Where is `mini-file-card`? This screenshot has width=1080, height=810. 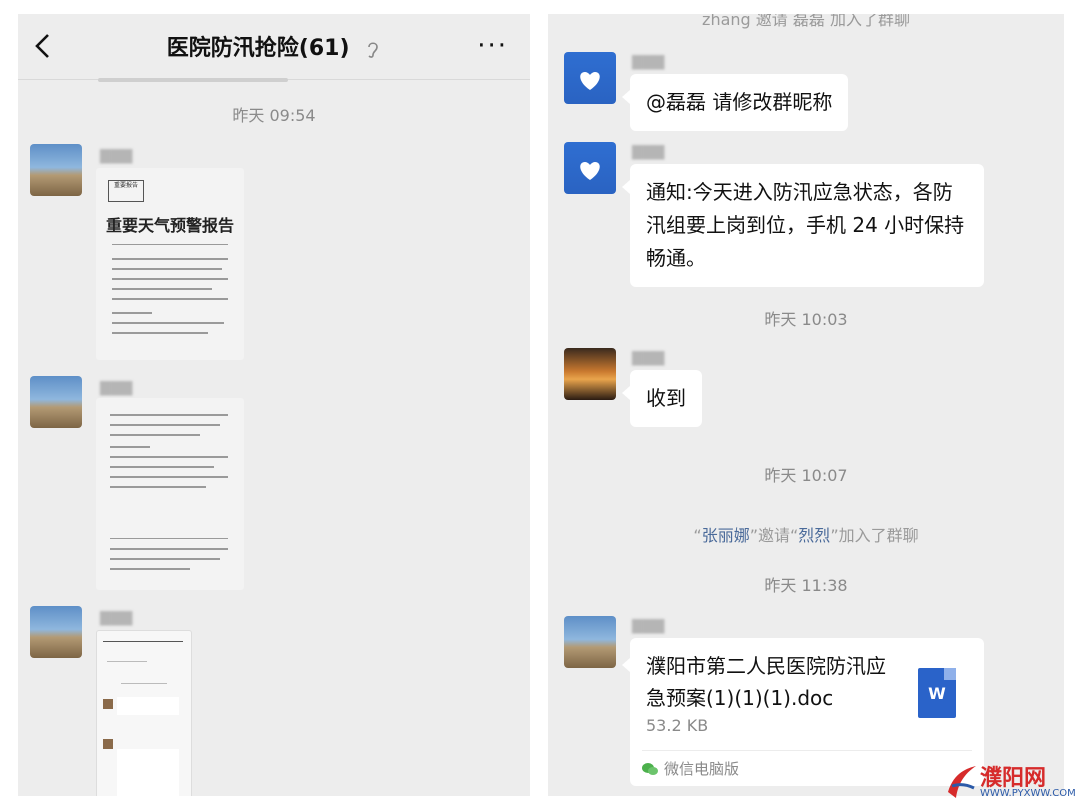 mini-file-card is located at coordinates (148, 706).